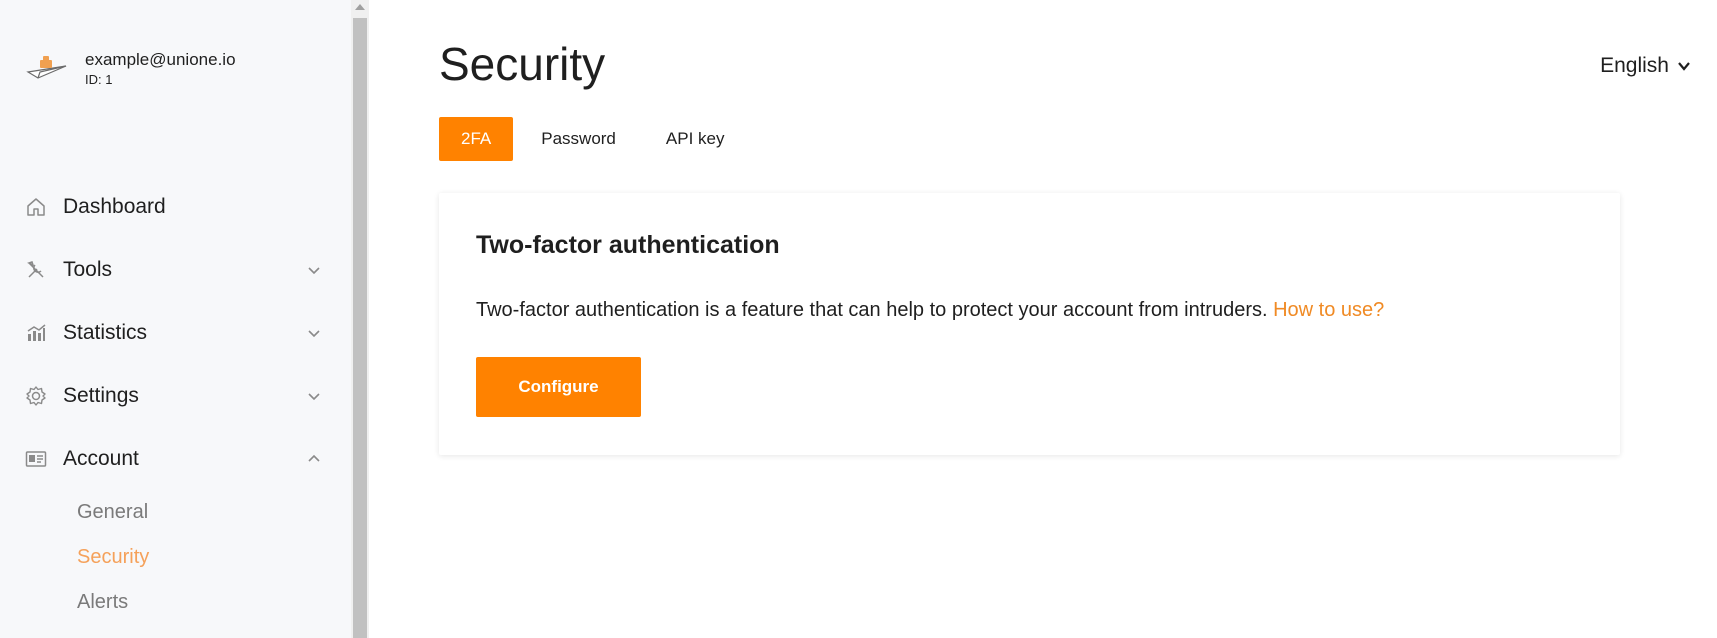  I want to click on gear-icon, so click(36, 396).